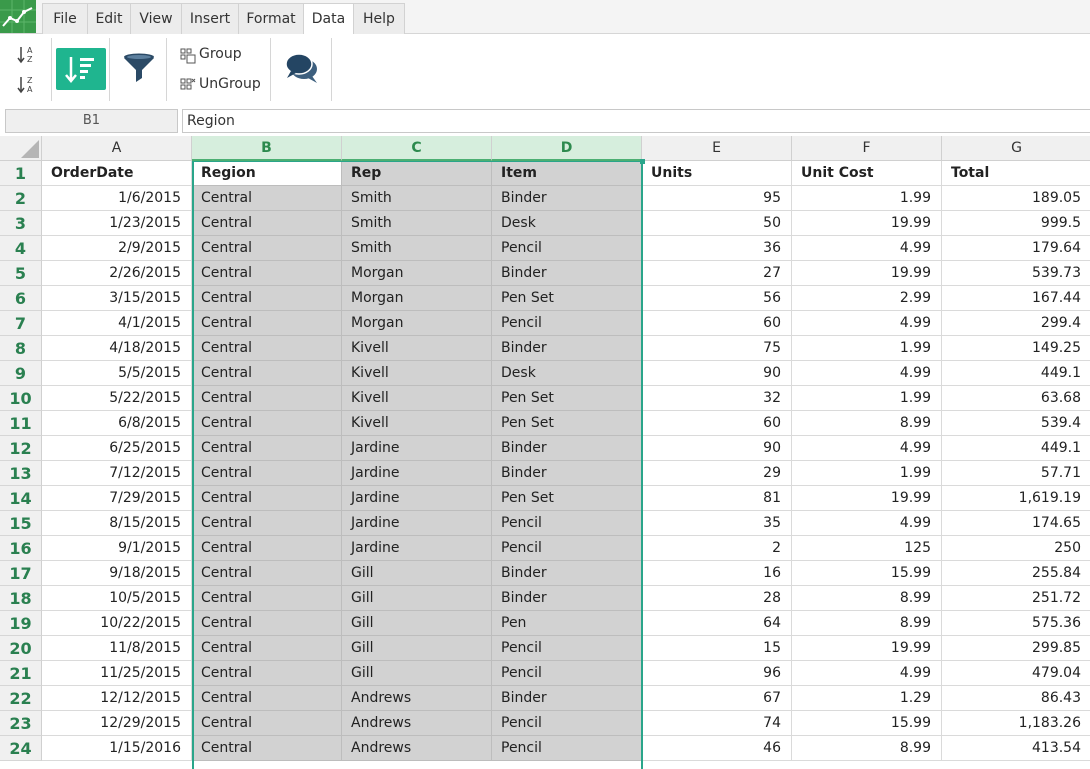  I want to click on data-cell: 449.1, so click(1016, 448).